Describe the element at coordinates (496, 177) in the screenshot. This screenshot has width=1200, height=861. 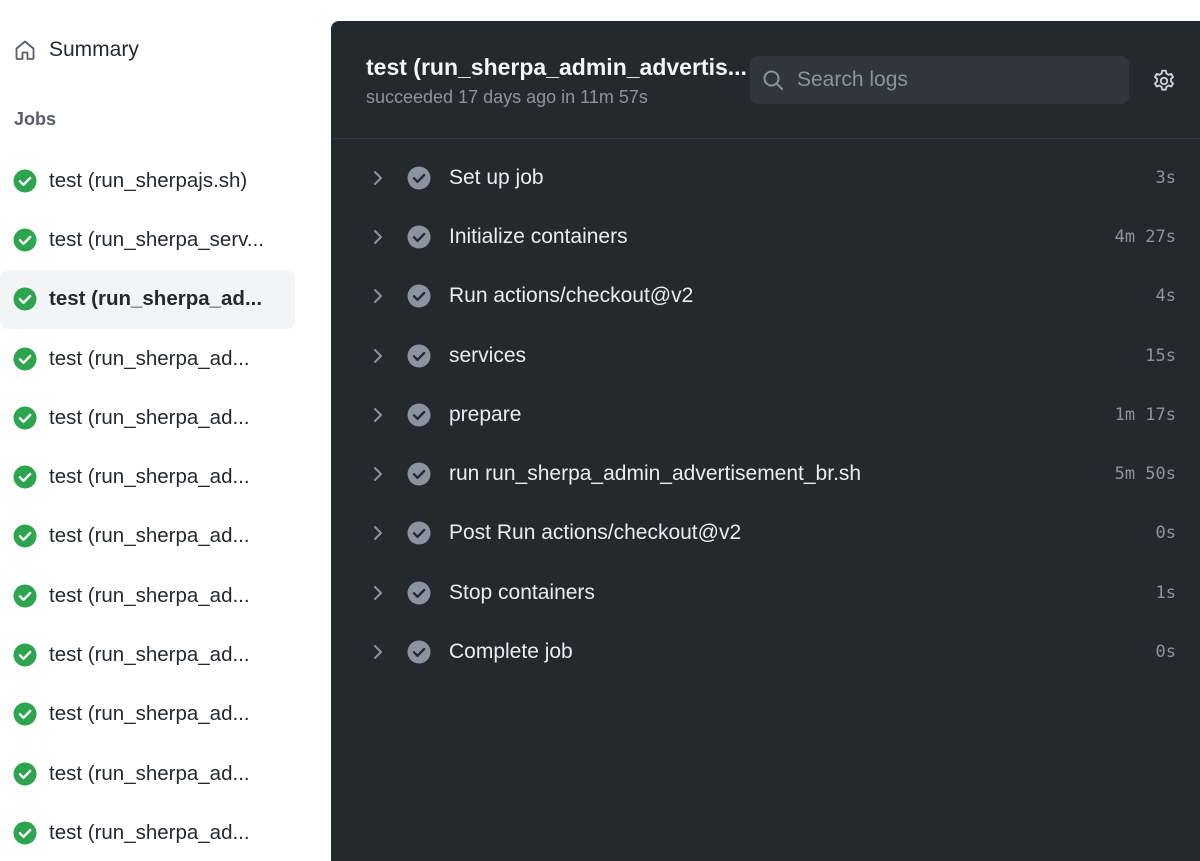
I see `step-name: Set up job` at that location.